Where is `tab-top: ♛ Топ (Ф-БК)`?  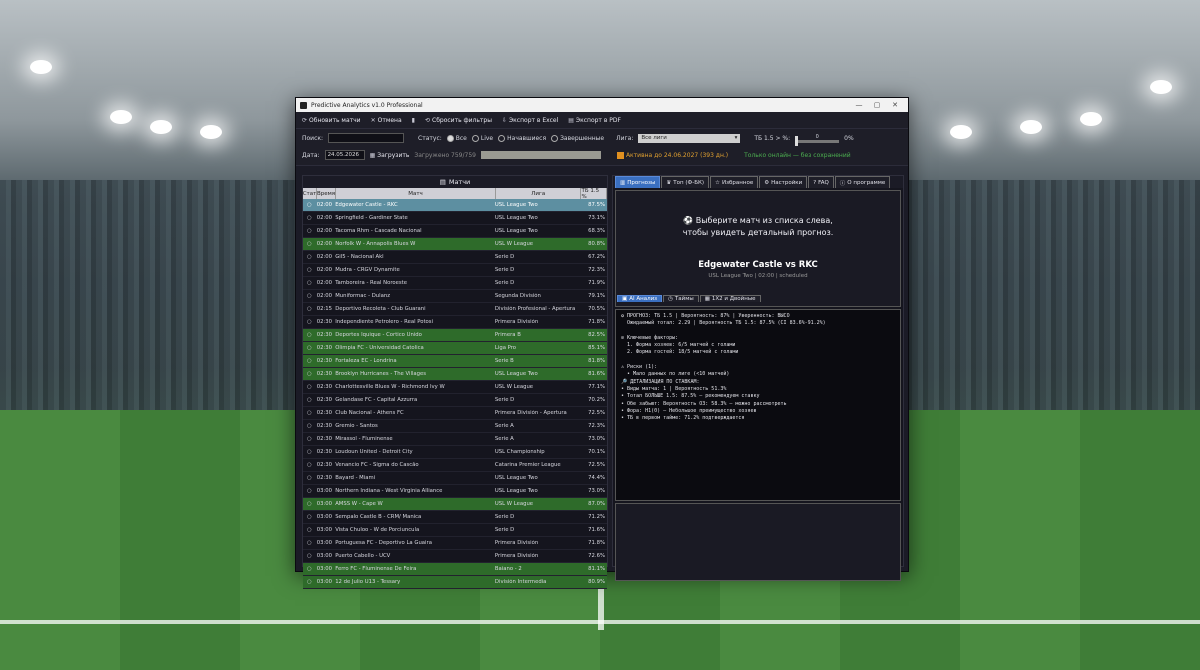
tab-top: ♛ Топ (Ф-БК) is located at coordinates (685, 182).